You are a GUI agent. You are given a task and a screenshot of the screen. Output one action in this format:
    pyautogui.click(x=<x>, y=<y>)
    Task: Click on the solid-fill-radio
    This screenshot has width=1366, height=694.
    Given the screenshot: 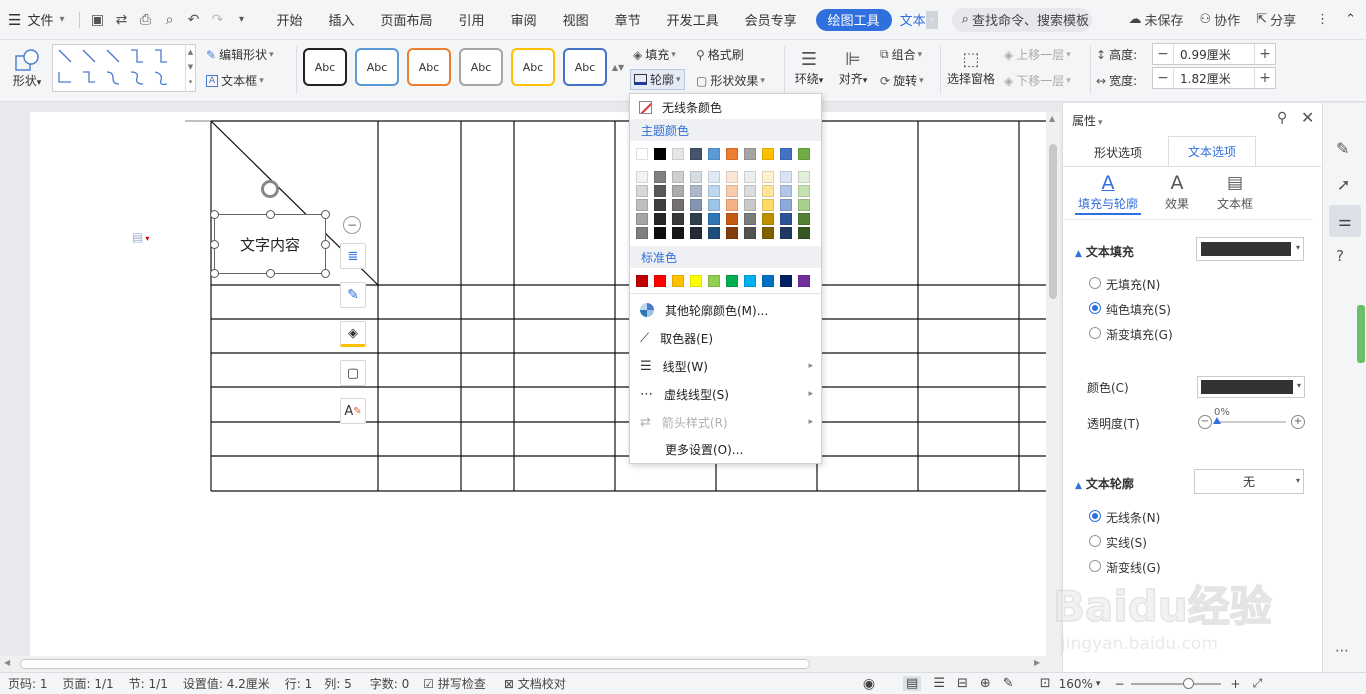 What is the action you would take?
    pyautogui.click(x=1095, y=308)
    